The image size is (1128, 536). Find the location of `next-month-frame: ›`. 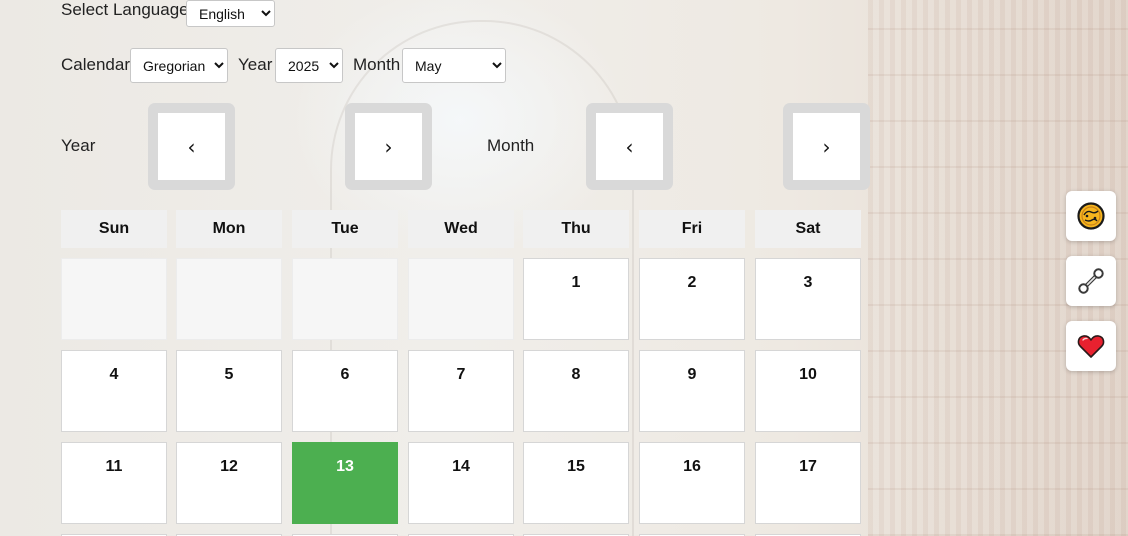

next-month-frame: › is located at coordinates (826, 146).